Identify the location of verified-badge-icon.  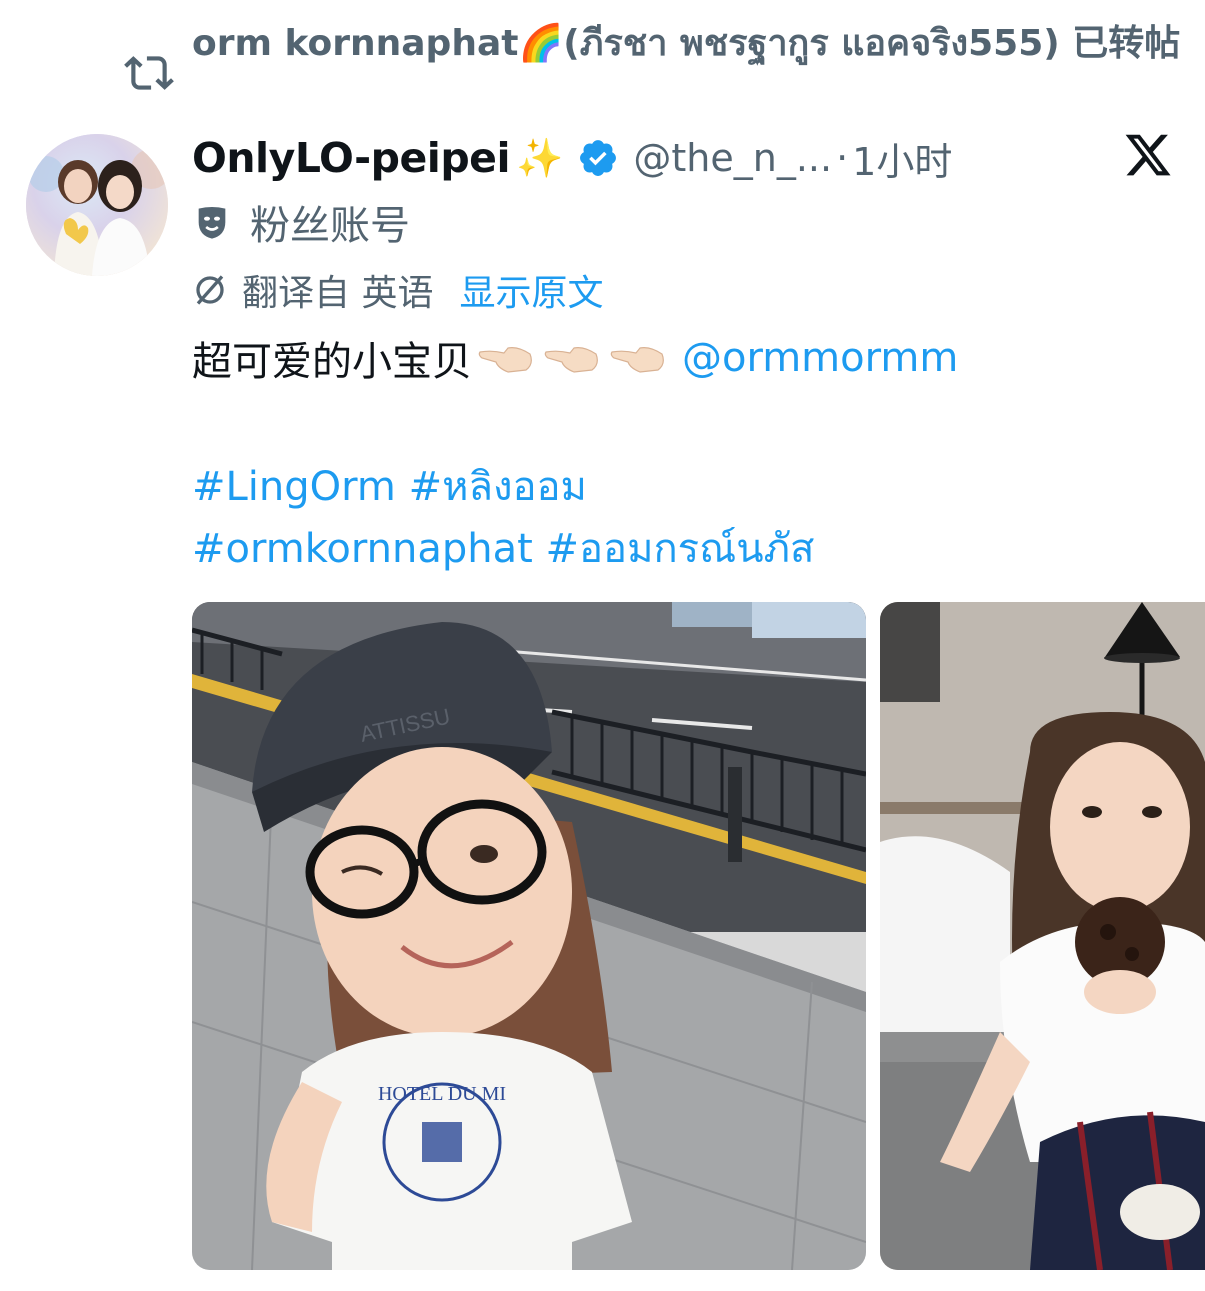
(598, 158).